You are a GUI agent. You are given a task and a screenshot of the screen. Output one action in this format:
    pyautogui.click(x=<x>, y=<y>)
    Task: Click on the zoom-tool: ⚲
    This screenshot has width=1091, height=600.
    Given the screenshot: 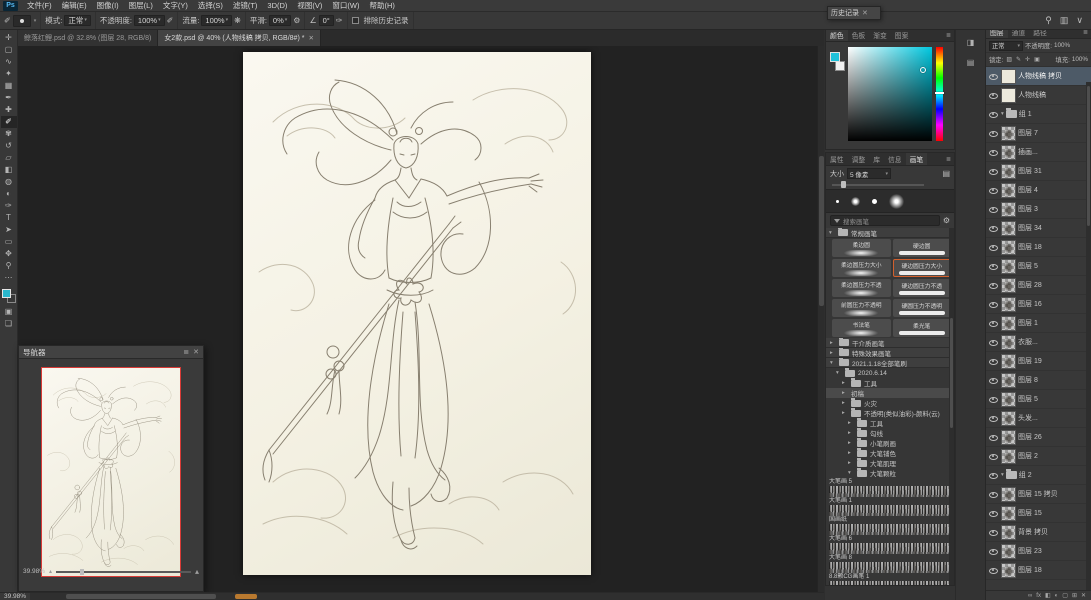 What is the action you would take?
    pyautogui.click(x=9, y=266)
    